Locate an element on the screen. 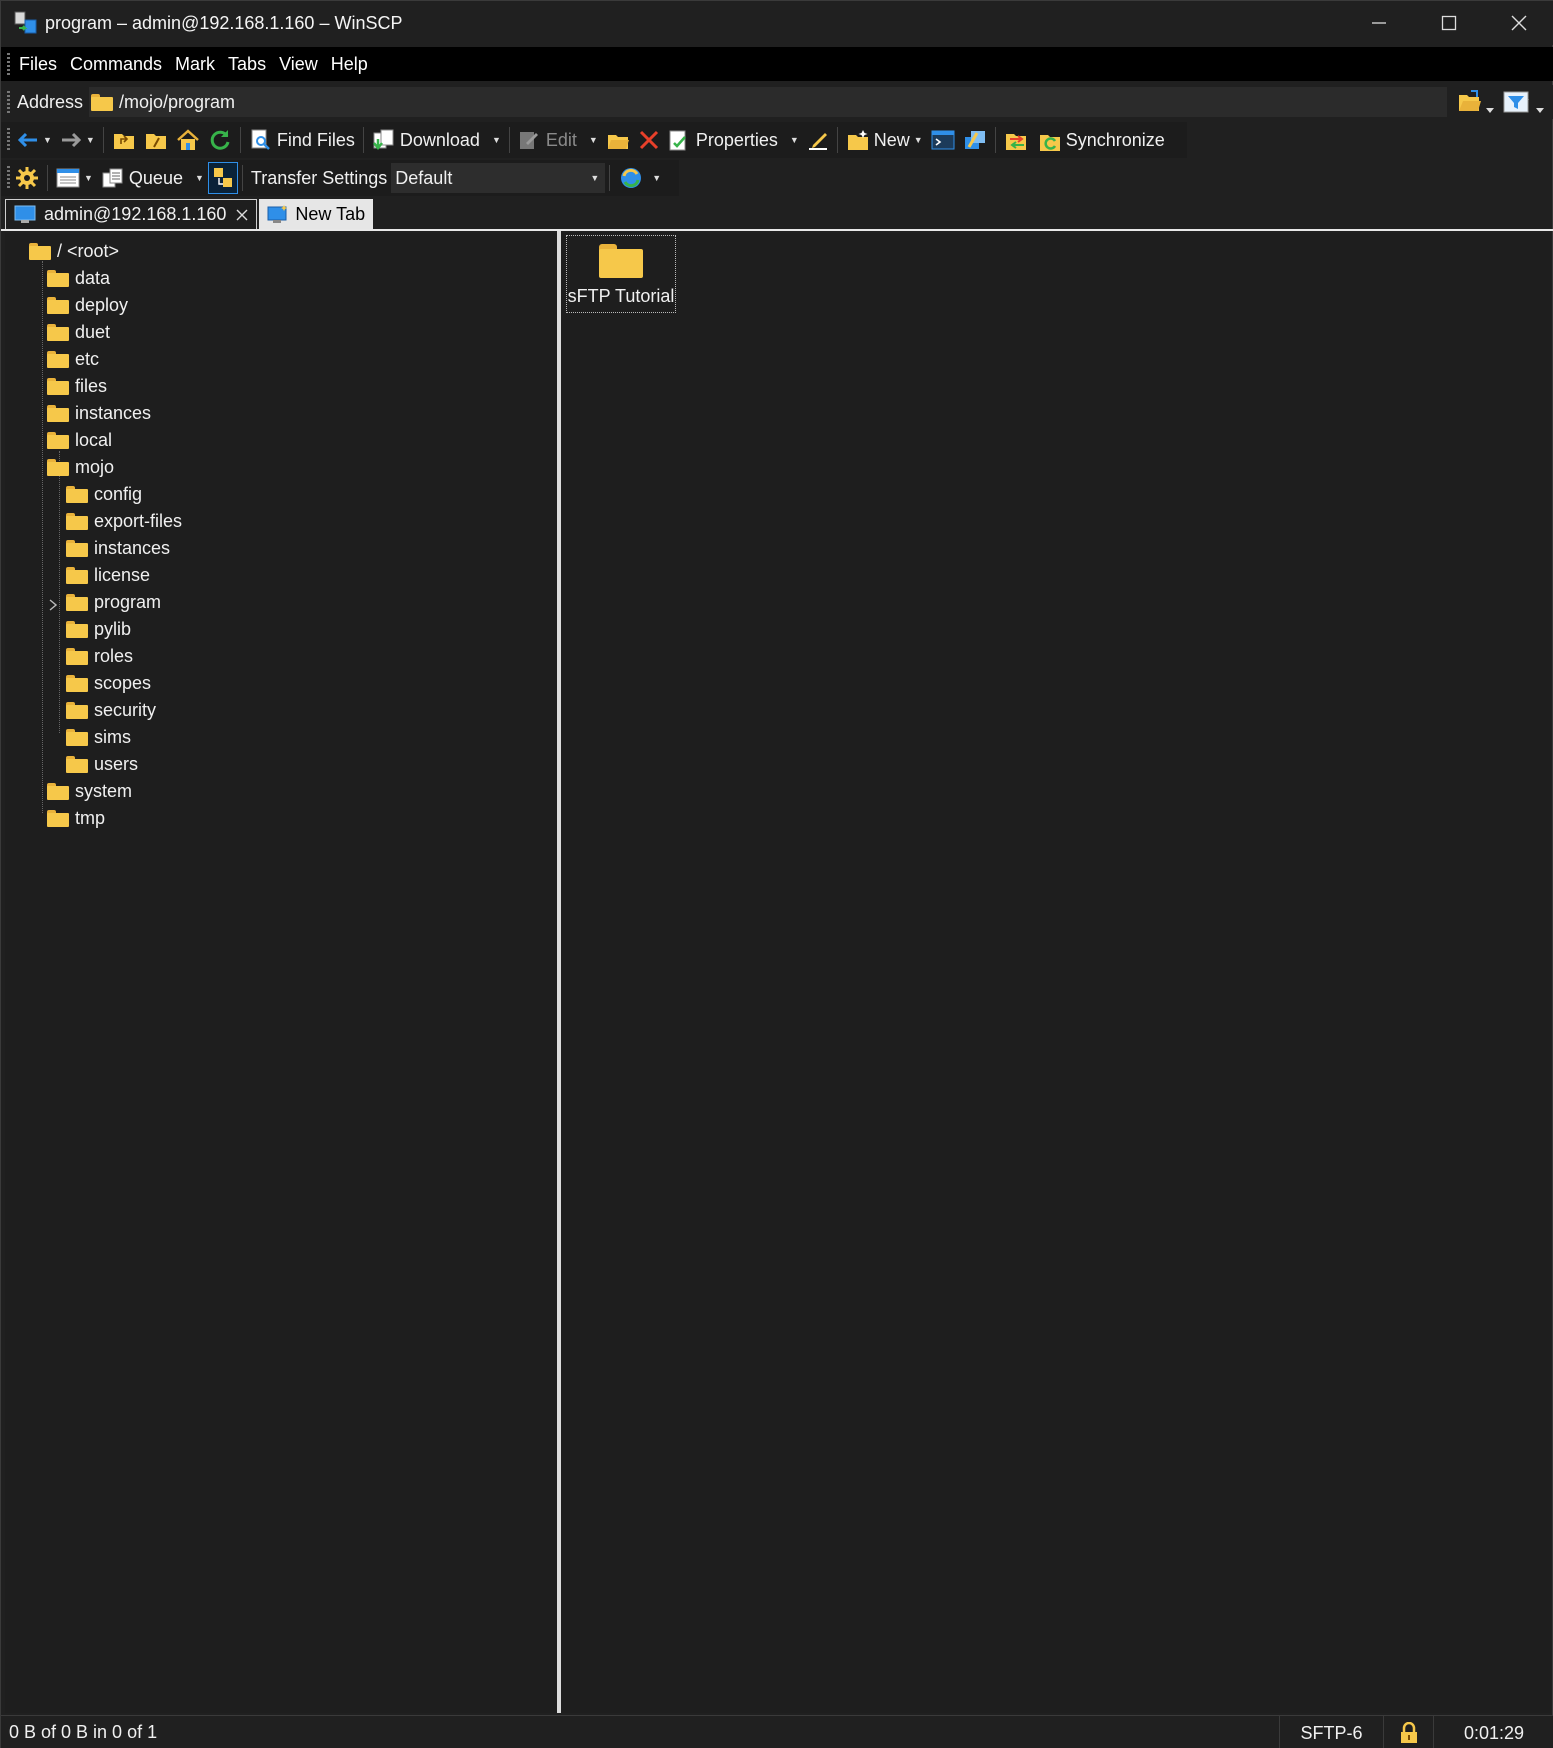  putty-button is located at coordinates (975, 140).